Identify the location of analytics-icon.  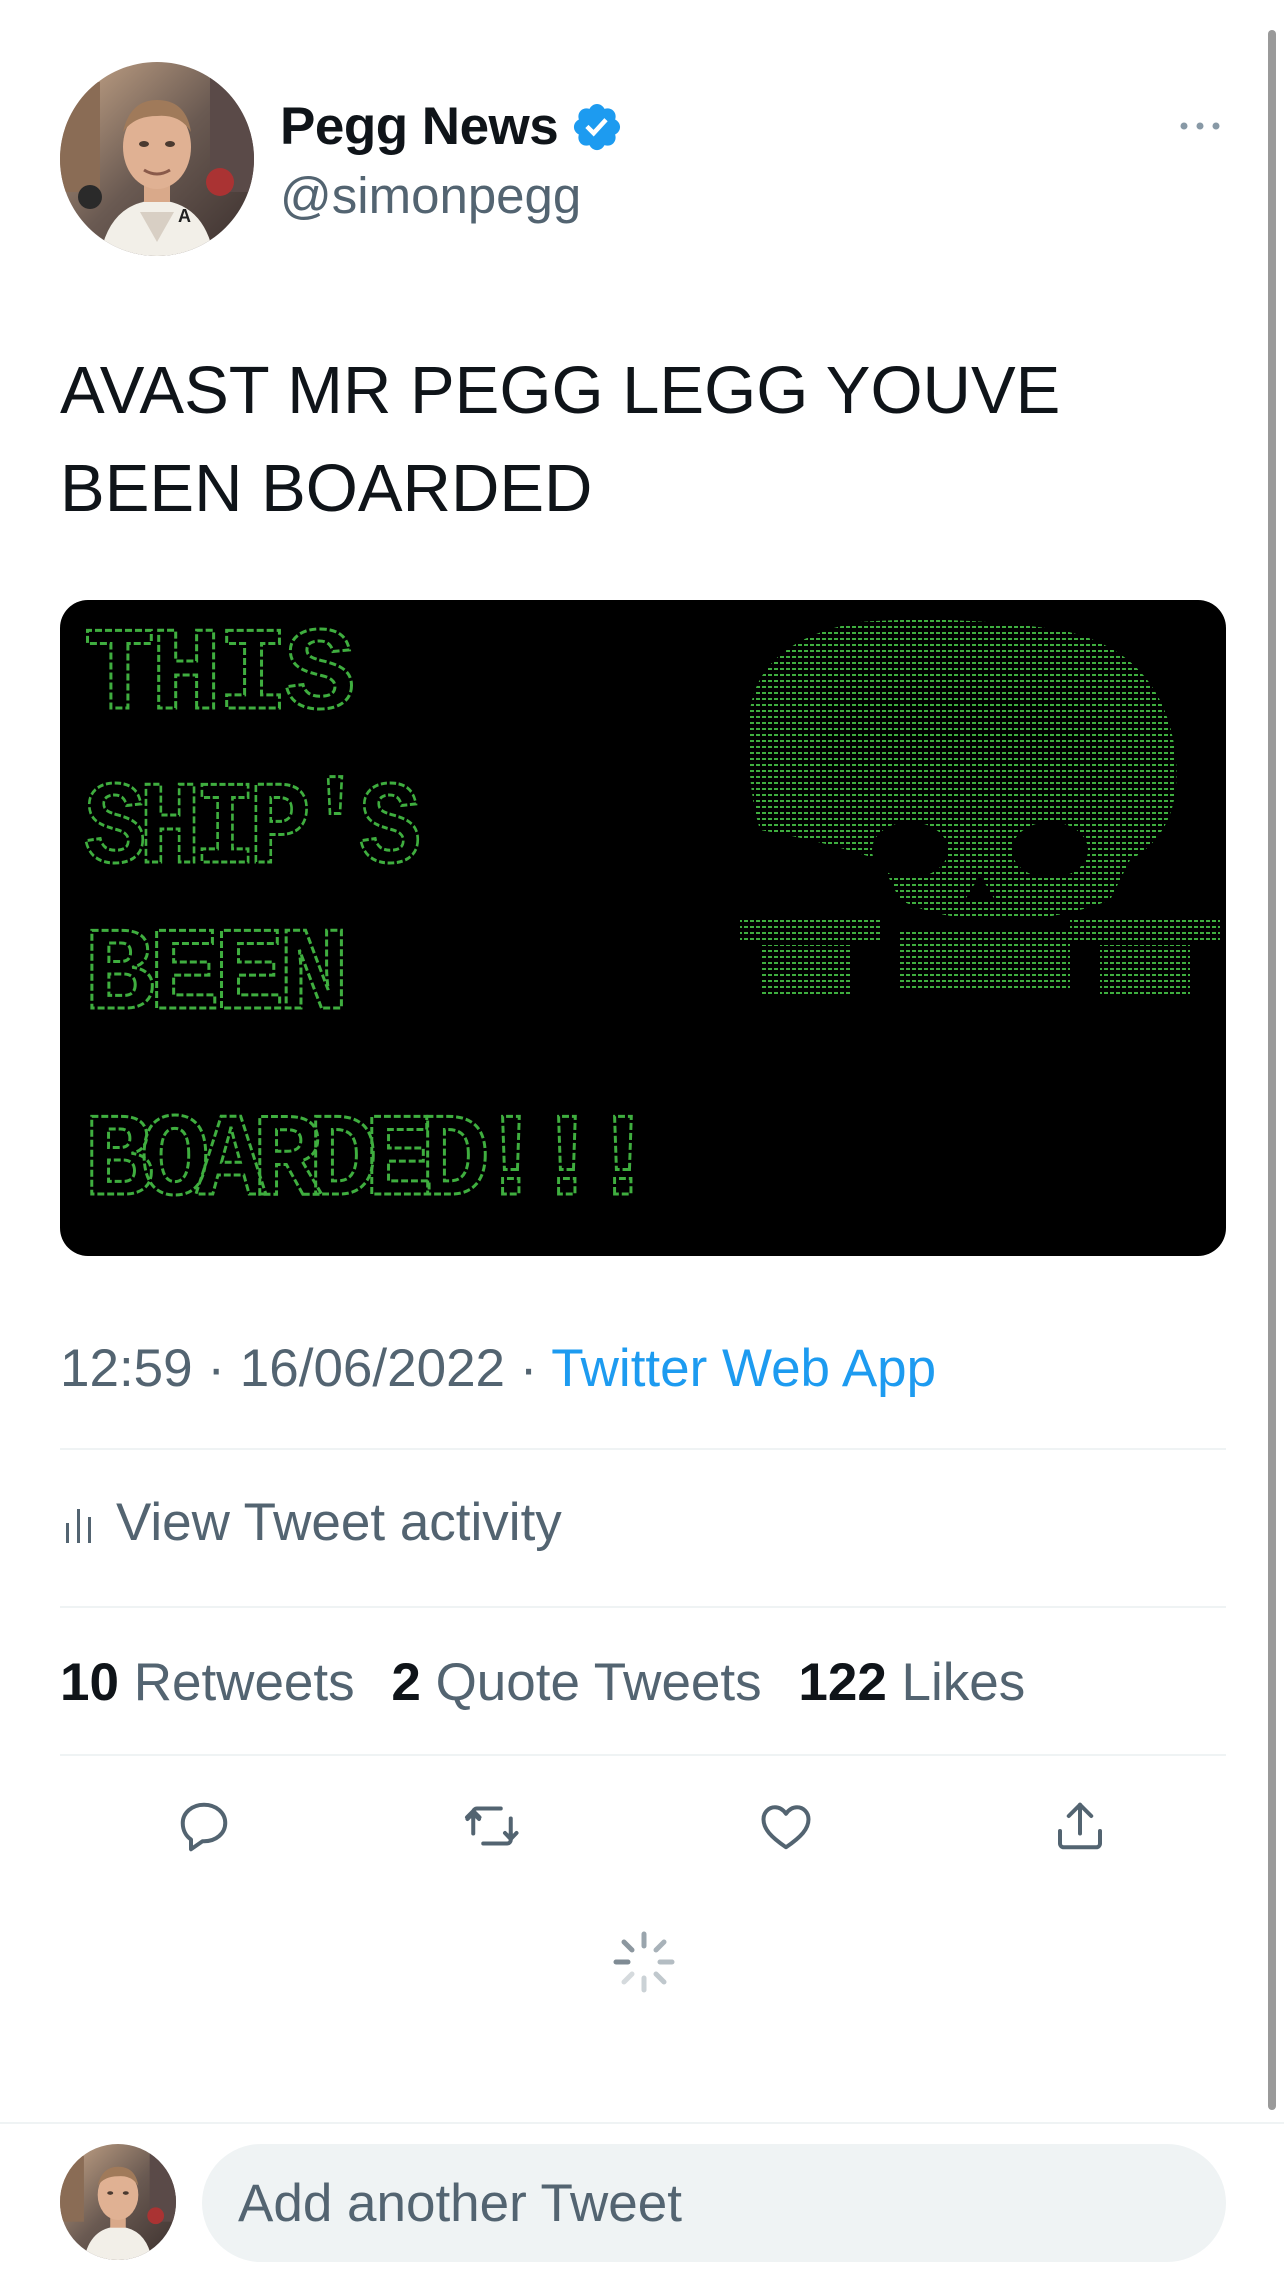
(78, 1525).